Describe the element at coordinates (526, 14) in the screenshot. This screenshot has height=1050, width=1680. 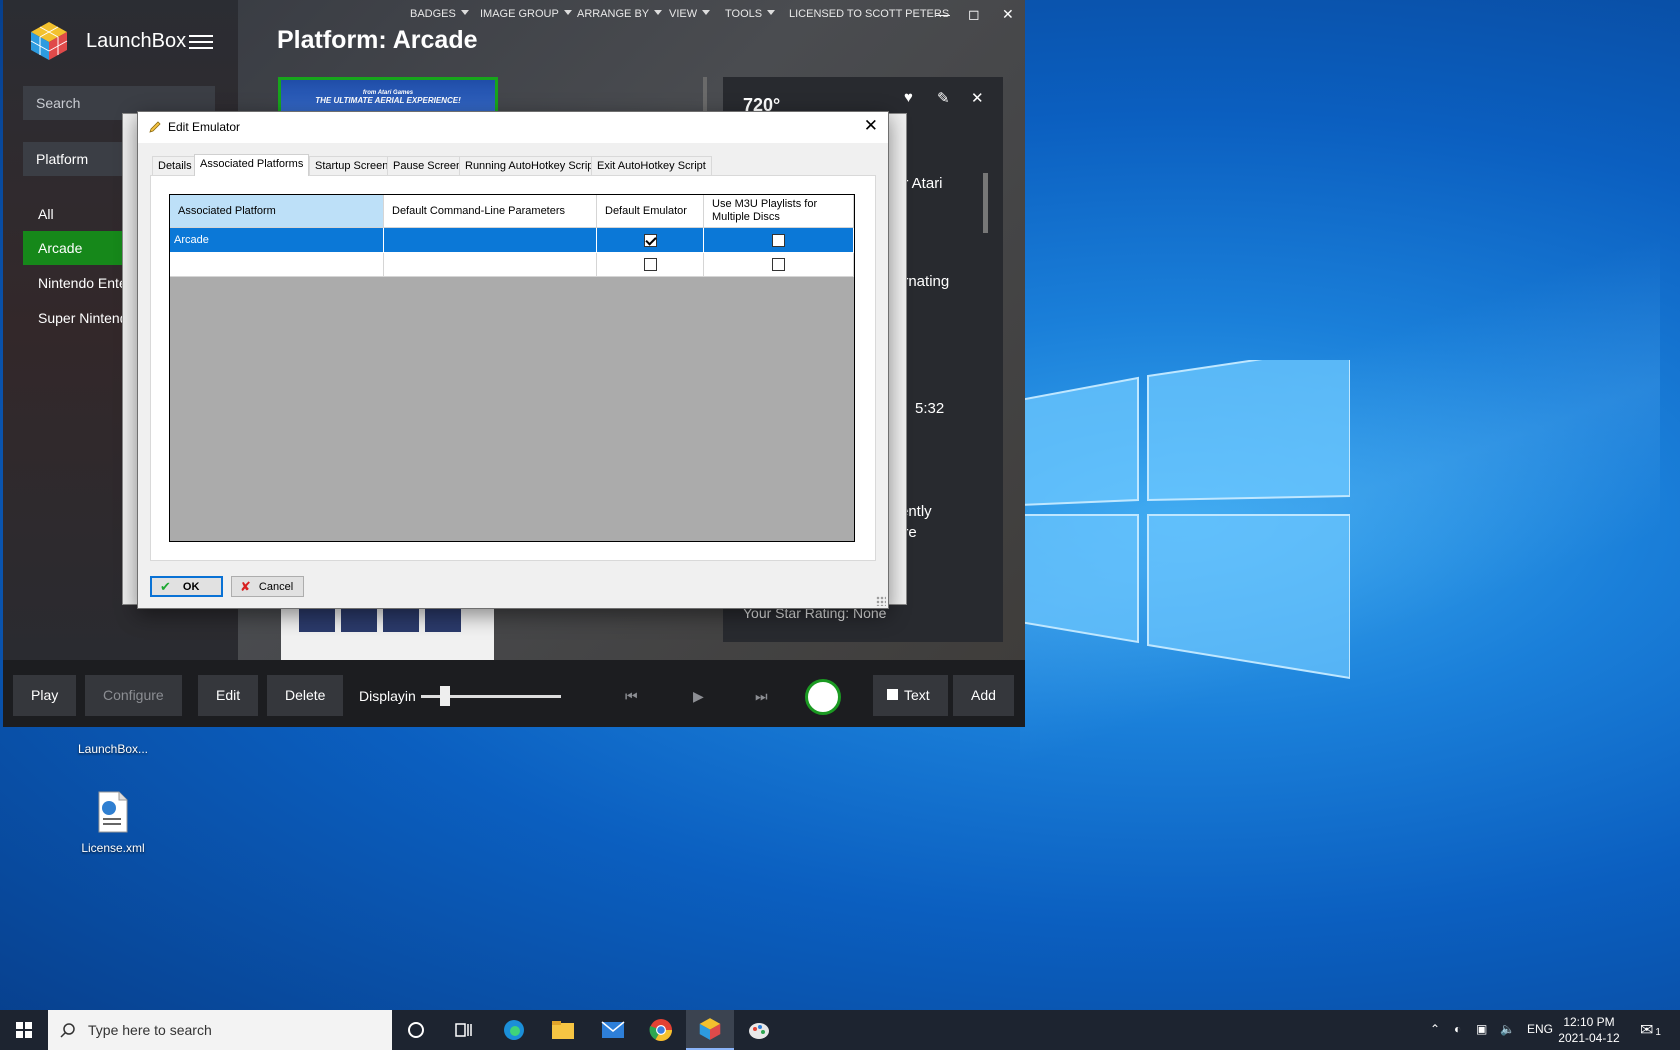
I see `menu-image-group: IMAGE GROUP` at that location.